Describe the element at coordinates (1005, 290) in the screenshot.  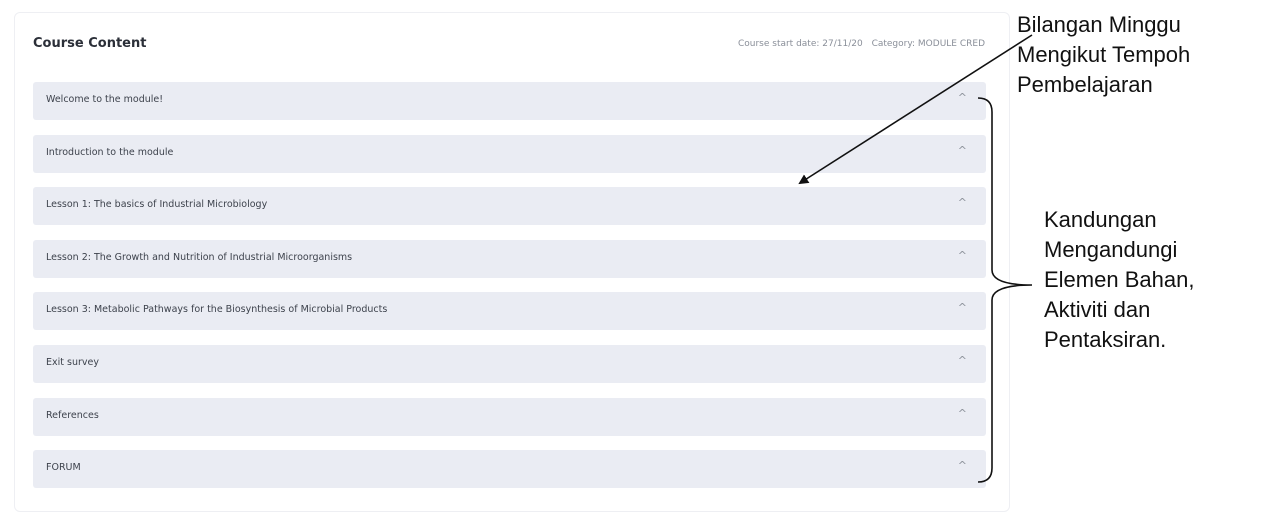
I see `annotation-brace` at that location.